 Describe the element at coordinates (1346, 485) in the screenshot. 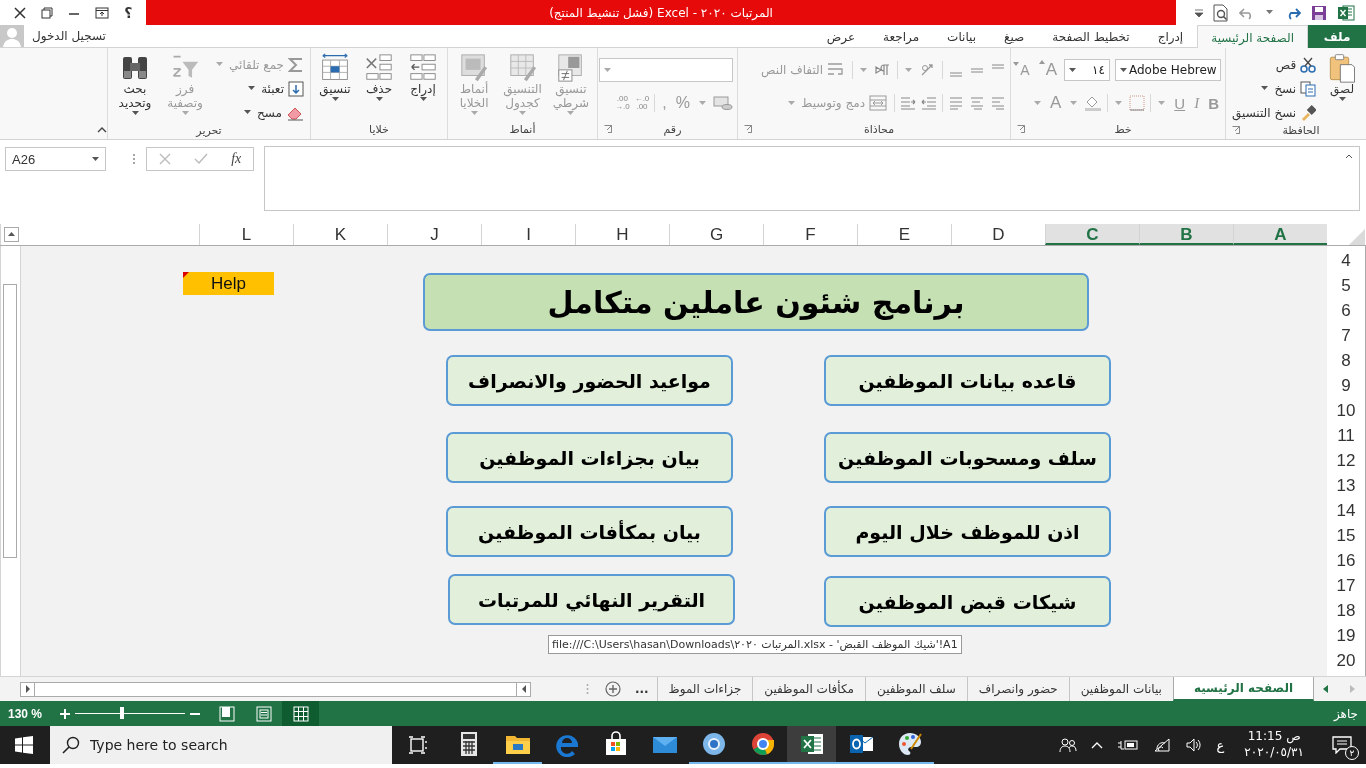

I see `row-header: 13` at that location.